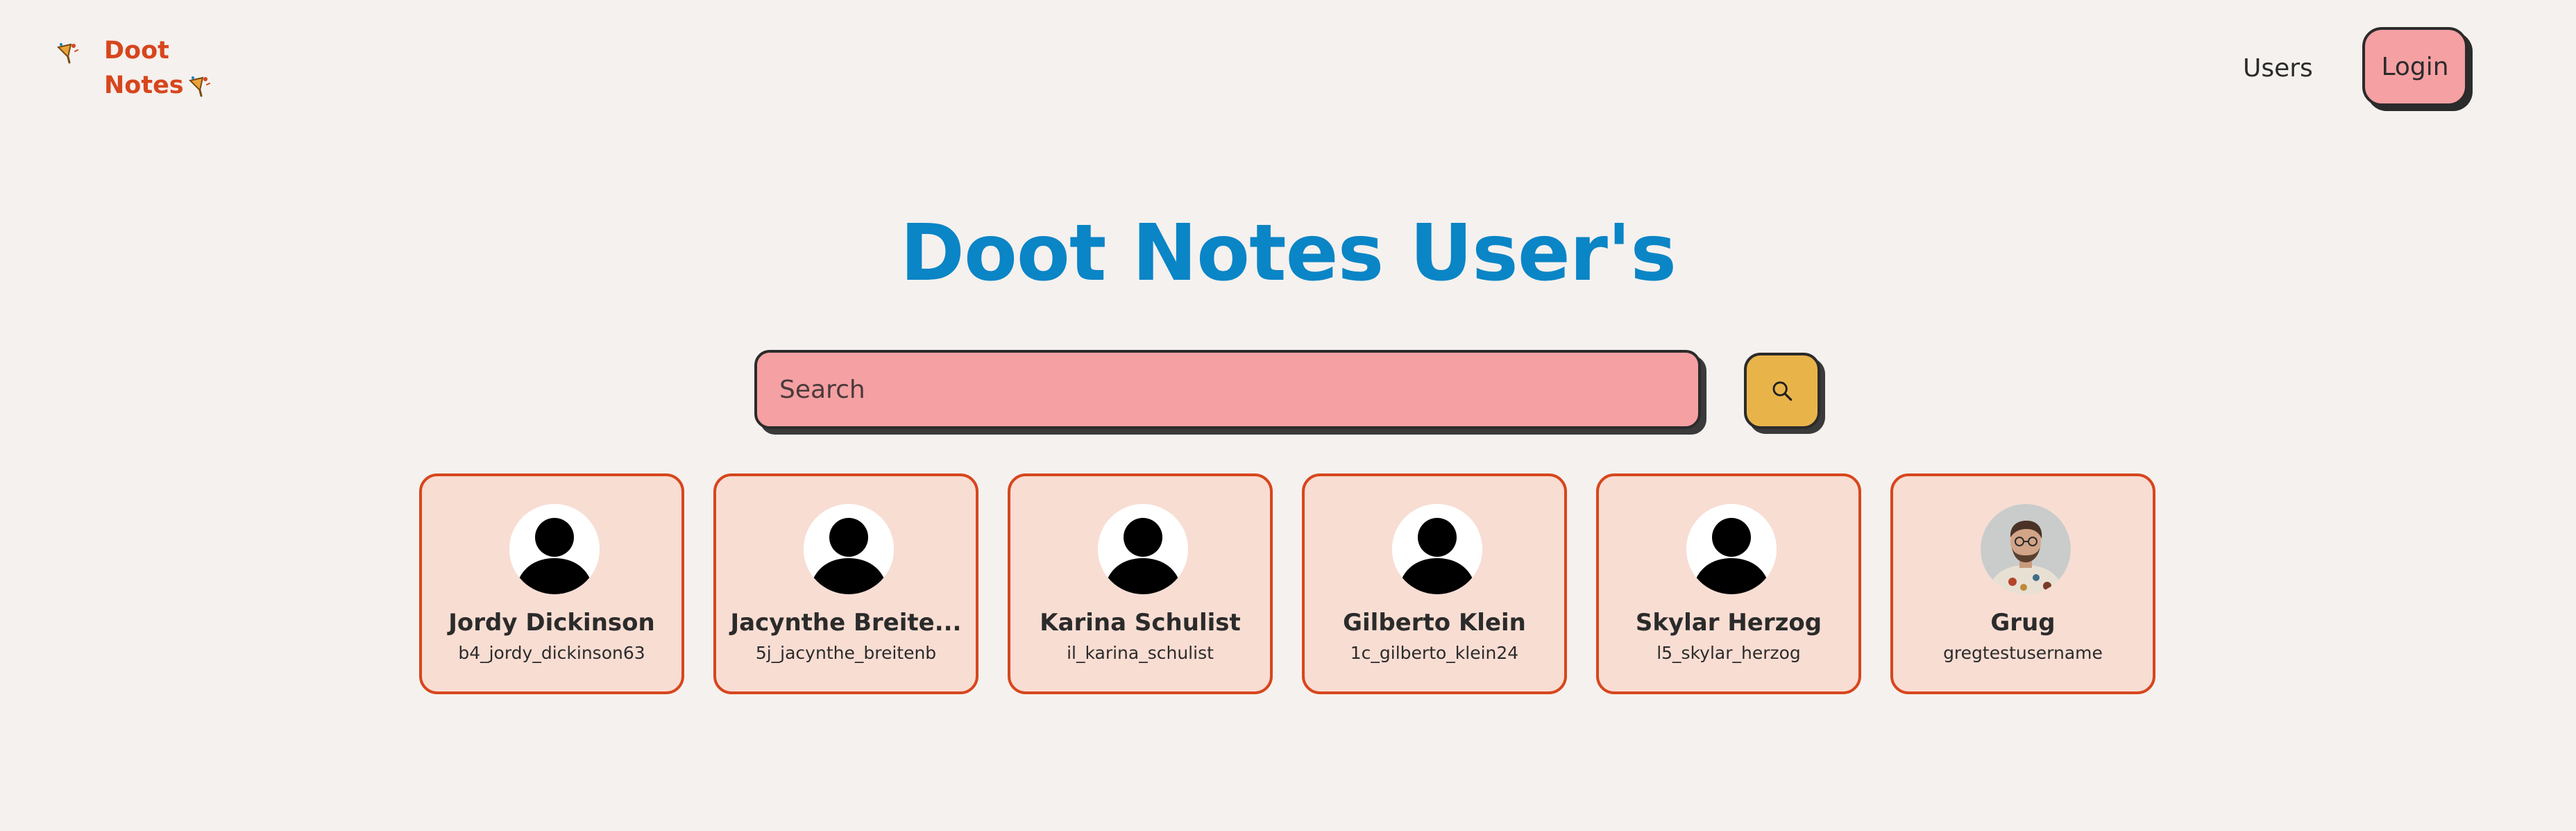 This screenshot has width=2576, height=831. What do you see at coordinates (1434, 653) in the screenshot?
I see `user-username: 1c_gilberto_klein24` at bounding box center [1434, 653].